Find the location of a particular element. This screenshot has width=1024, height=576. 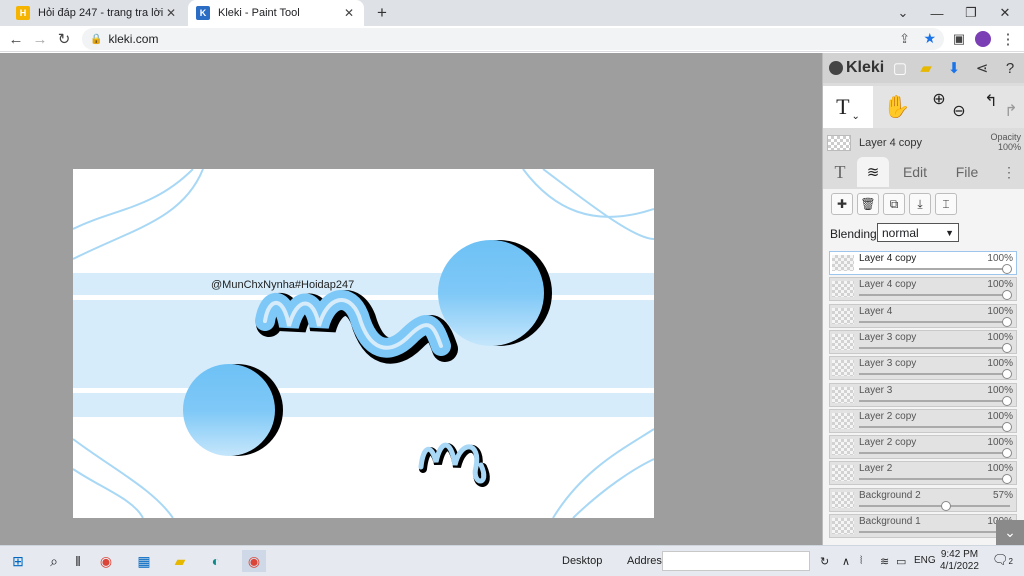

tab-edit: Edit is located at coordinates (915, 172).